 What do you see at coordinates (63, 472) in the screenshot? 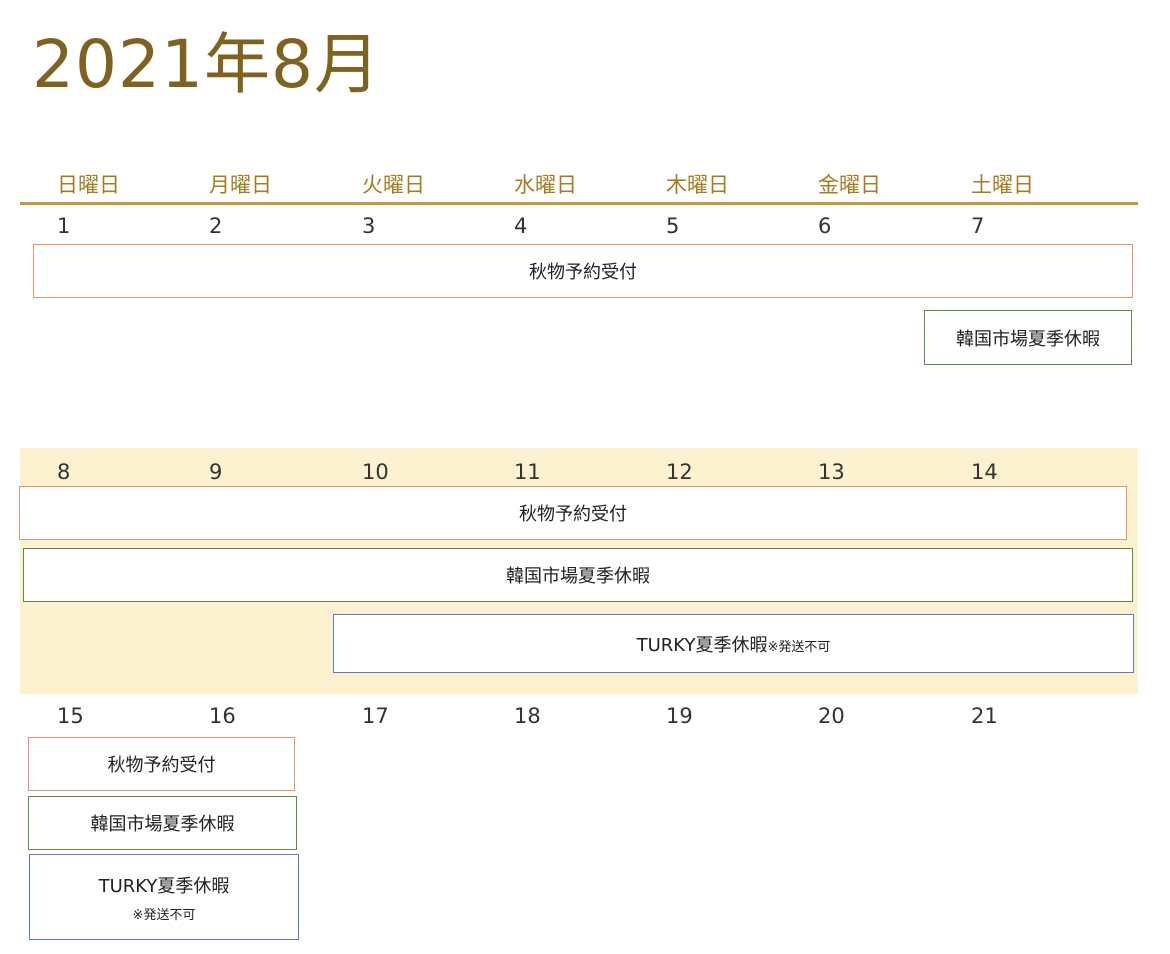
I see `day-8: 8` at bounding box center [63, 472].